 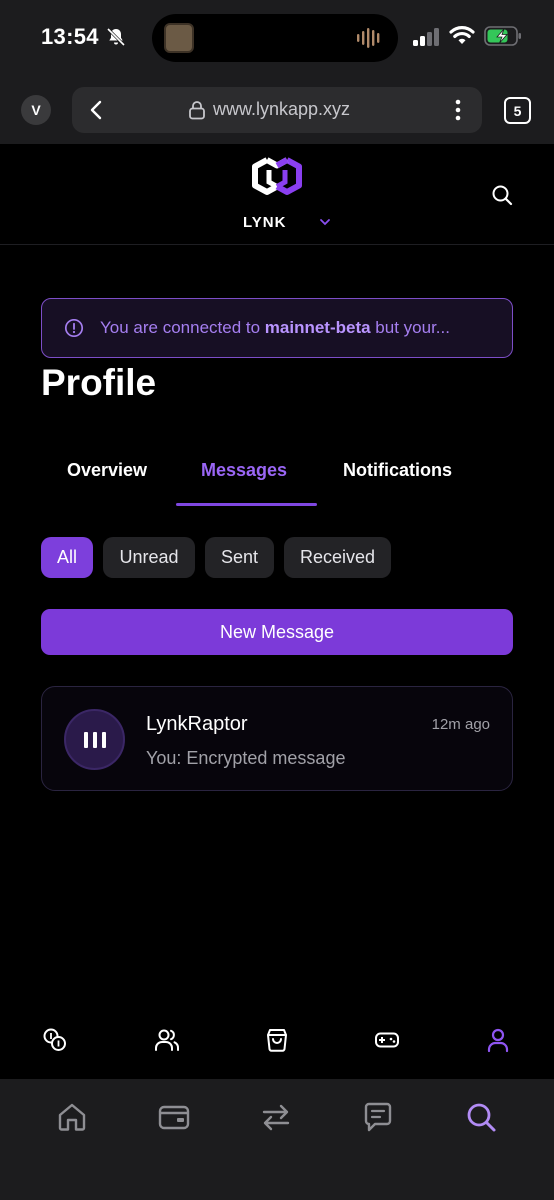 What do you see at coordinates (74, 328) in the screenshot?
I see `info-circle-icon` at bounding box center [74, 328].